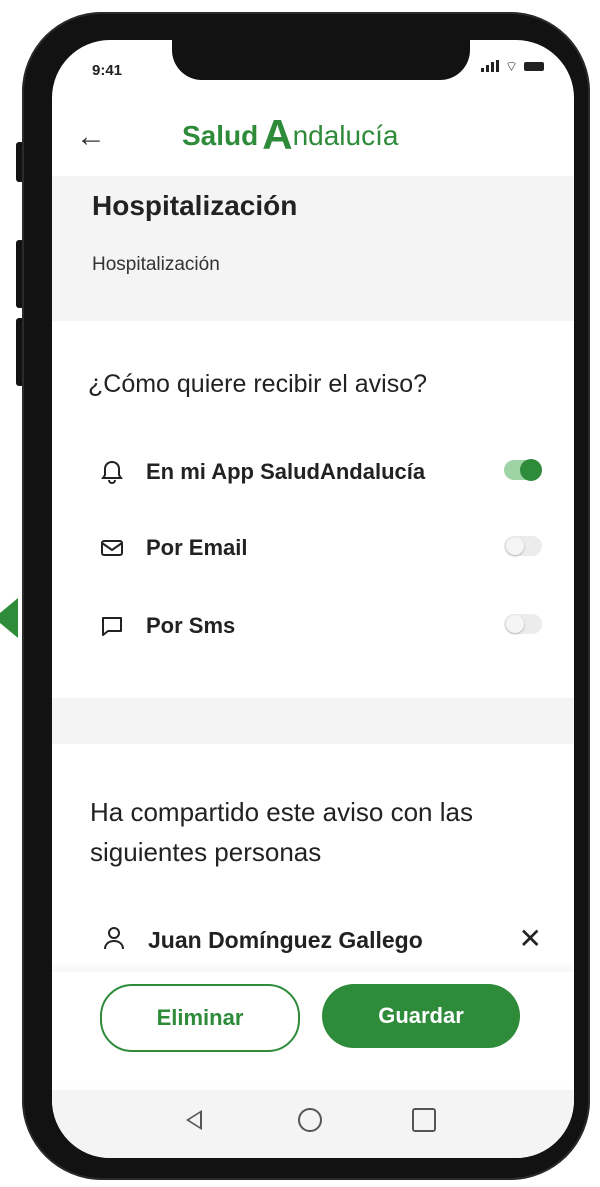 Image resolution: width=600 pixels, height=1187 pixels. Describe the element at coordinates (310, 1120) in the screenshot. I see `nav-home-icon` at that location.